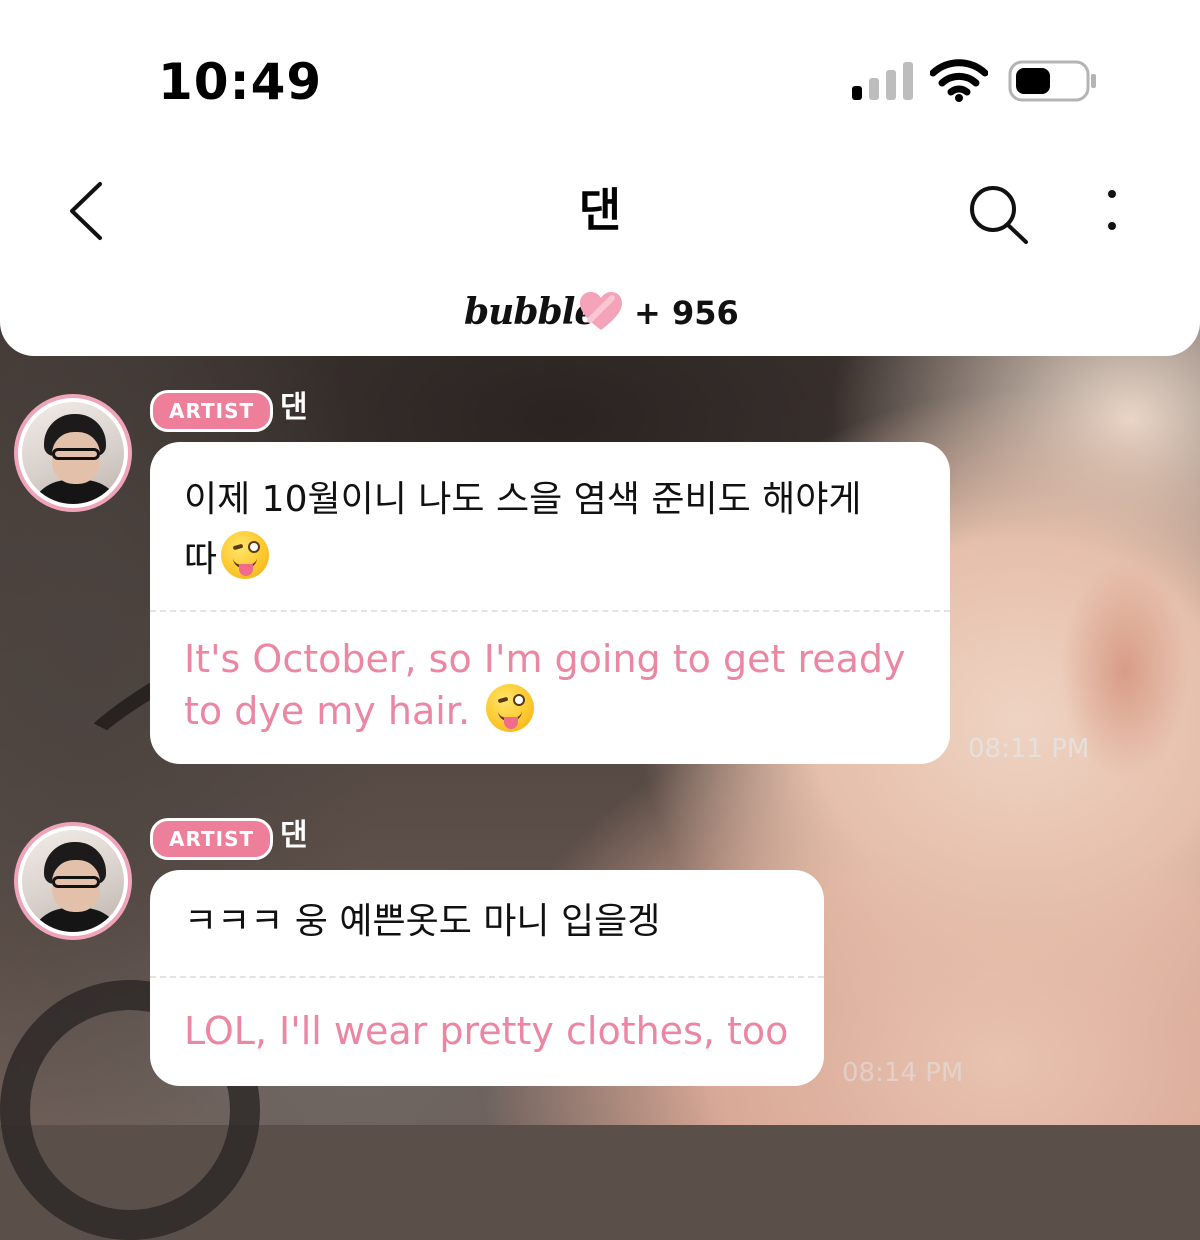 This screenshot has height=1240, width=1200. I want to click on back-button, so click(87, 211).